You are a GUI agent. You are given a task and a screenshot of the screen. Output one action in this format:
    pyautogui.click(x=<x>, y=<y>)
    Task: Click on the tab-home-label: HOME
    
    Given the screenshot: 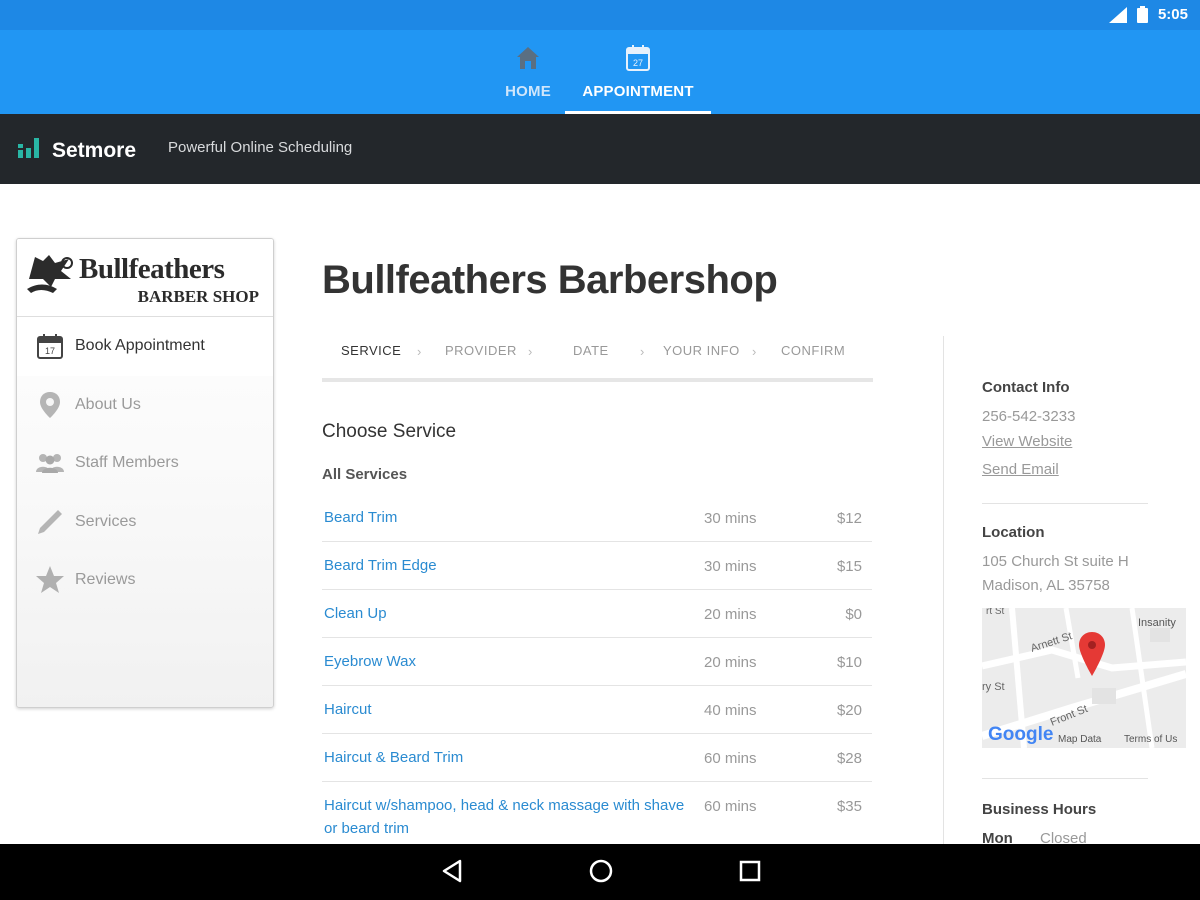 What is the action you would take?
    pyautogui.click(x=528, y=91)
    